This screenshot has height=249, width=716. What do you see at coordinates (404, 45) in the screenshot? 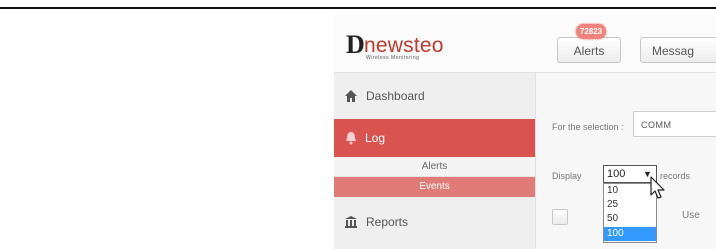
I see `logo-name: newsteo` at bounding box center [404, 45].